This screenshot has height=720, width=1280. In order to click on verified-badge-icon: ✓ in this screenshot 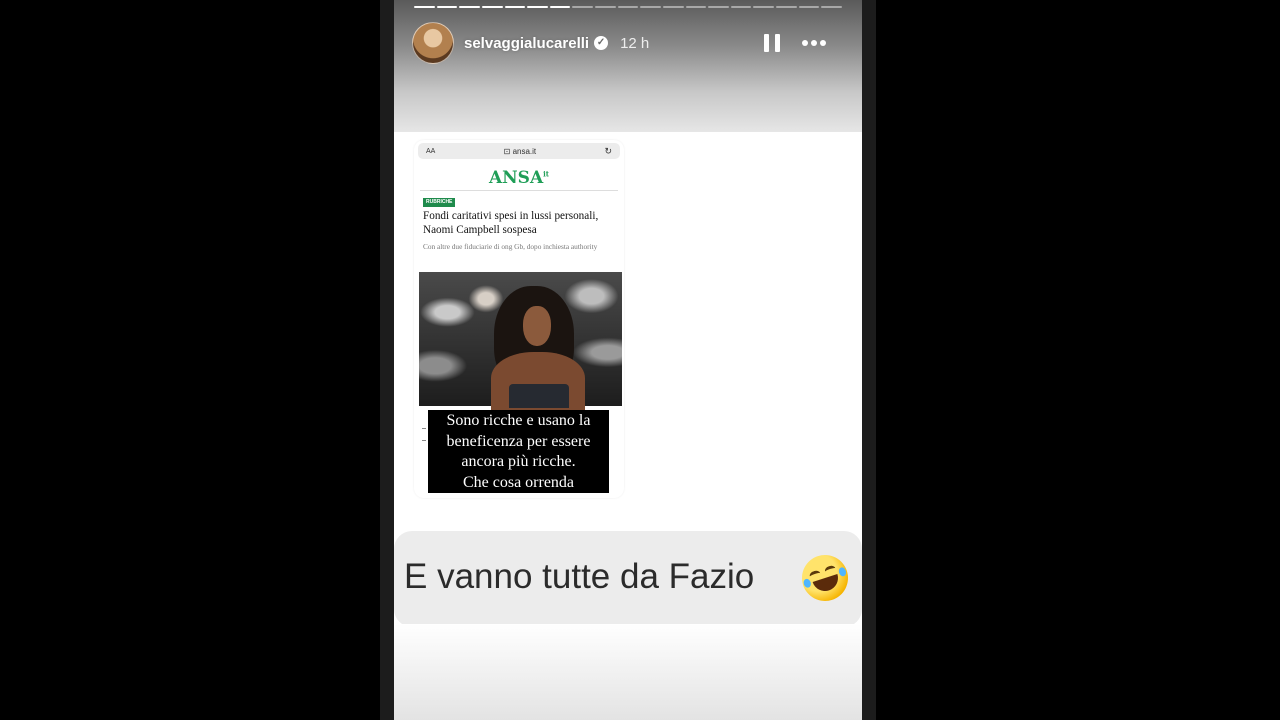, I will do `click(601, 43)`.